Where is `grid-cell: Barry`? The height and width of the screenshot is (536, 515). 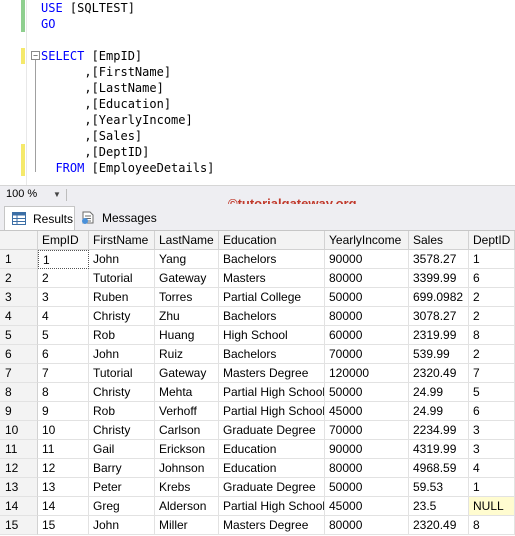
grid-cell: Barry is located at coordinates (122, 468).